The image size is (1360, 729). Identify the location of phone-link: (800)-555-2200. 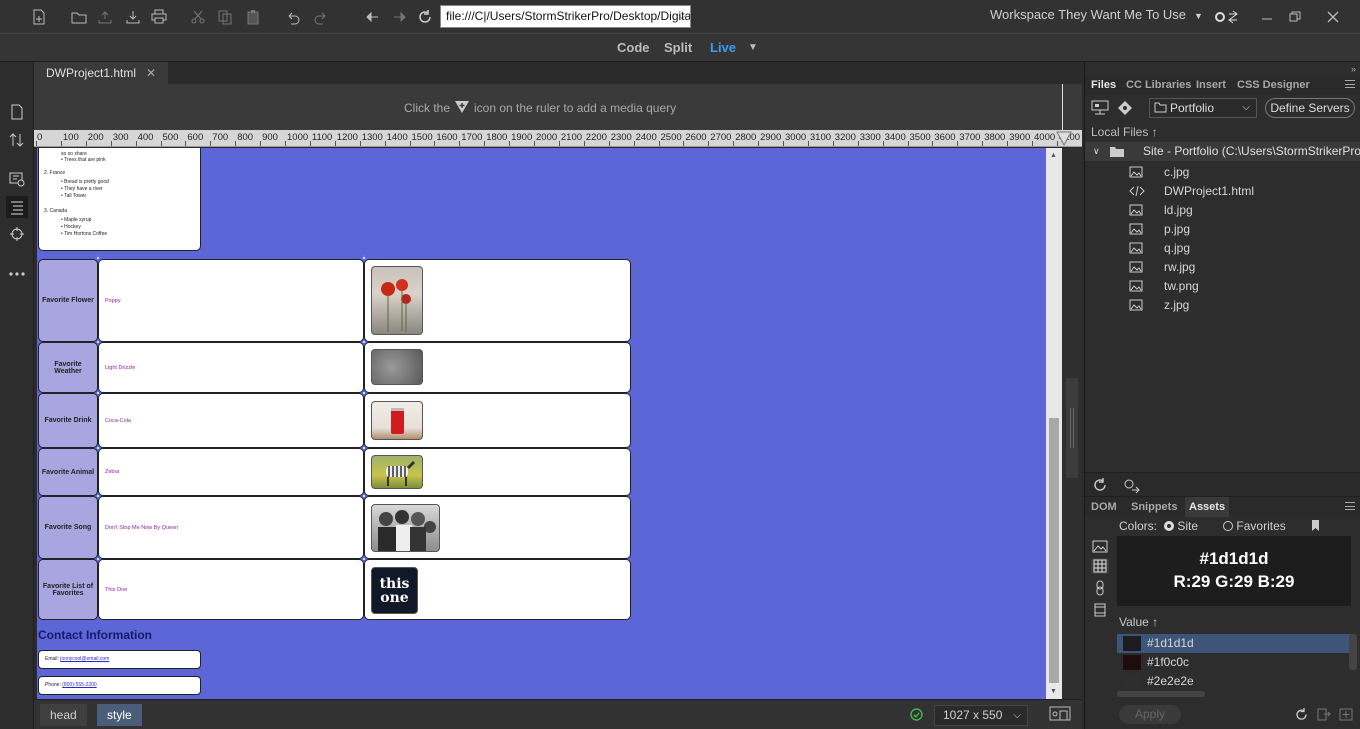
(79, 685).